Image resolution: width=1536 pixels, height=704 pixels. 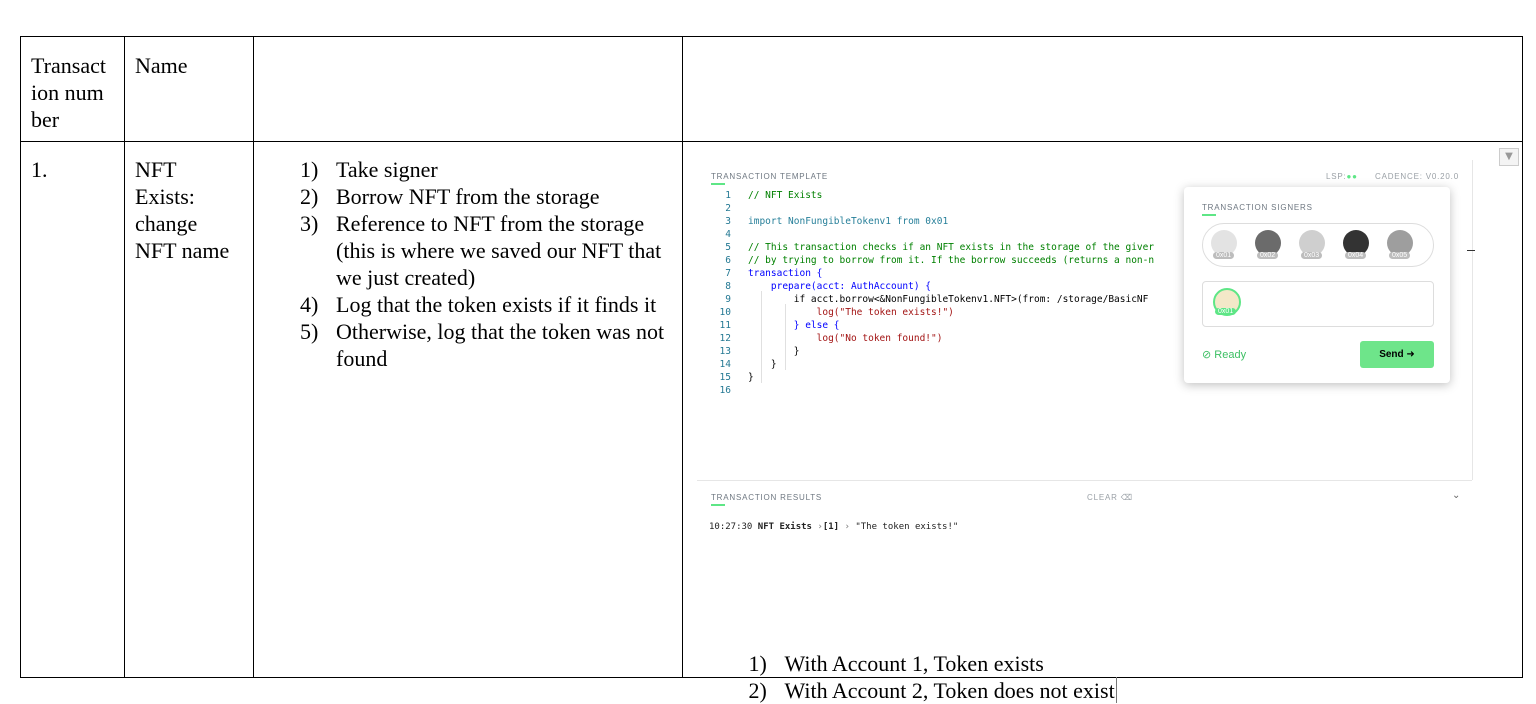 I want to click on cell-transaction-number: 1., so click(x=72, y=409).